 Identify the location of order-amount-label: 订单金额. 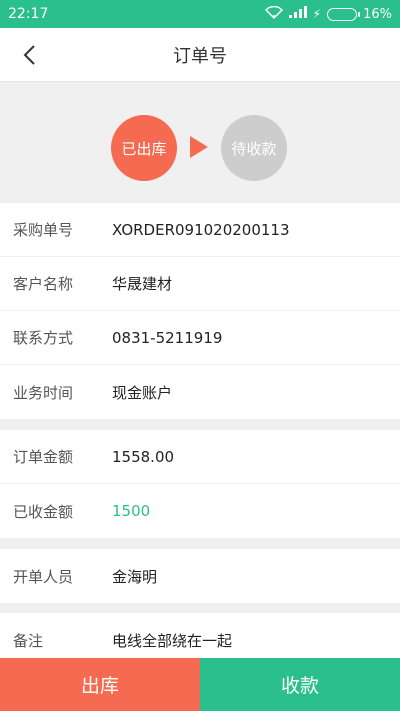
(43, 457).